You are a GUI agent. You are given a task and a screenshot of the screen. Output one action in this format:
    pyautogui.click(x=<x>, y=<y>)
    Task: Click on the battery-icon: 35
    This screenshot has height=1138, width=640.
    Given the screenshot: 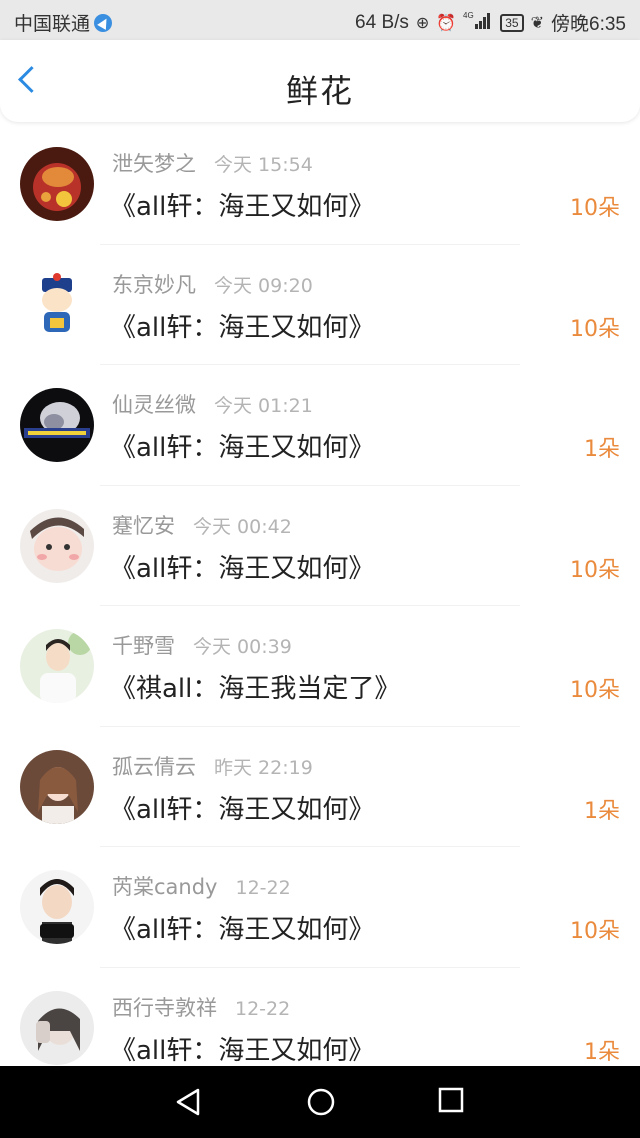 What is the action you would take?
    pyautogui.click(x=512, y=22)
    